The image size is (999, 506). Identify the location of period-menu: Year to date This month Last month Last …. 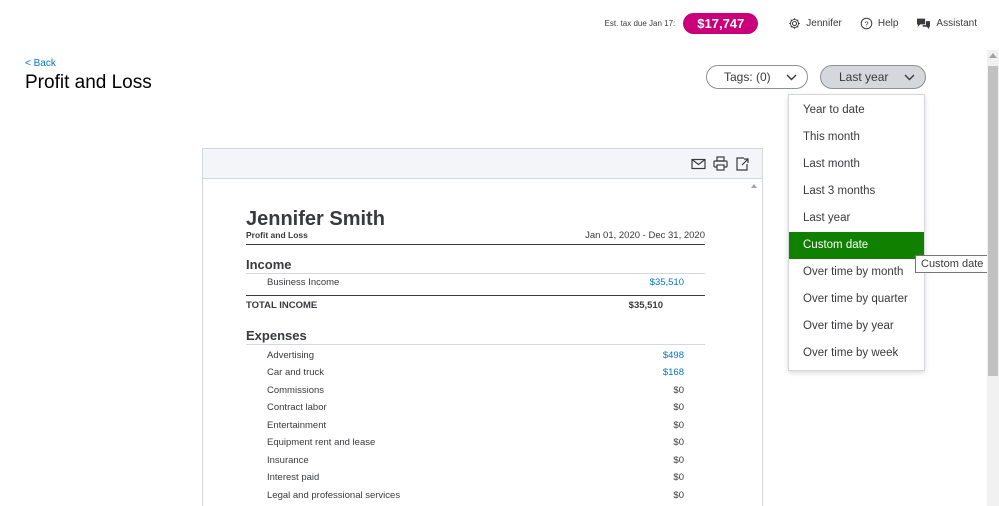
(856, 232).